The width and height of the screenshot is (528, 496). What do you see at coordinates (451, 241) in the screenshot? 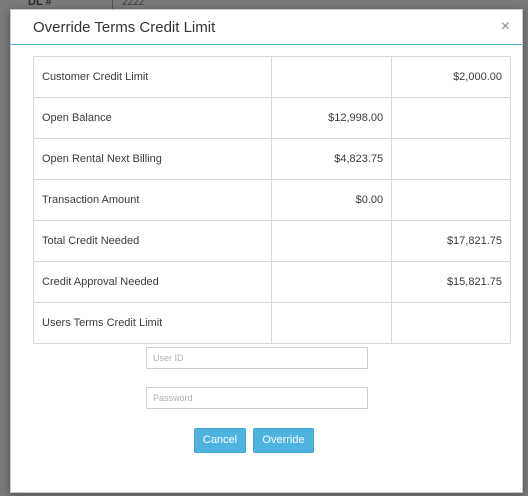
I see `row-limit-value: $17,821.75` at bounding box center [451, 241].